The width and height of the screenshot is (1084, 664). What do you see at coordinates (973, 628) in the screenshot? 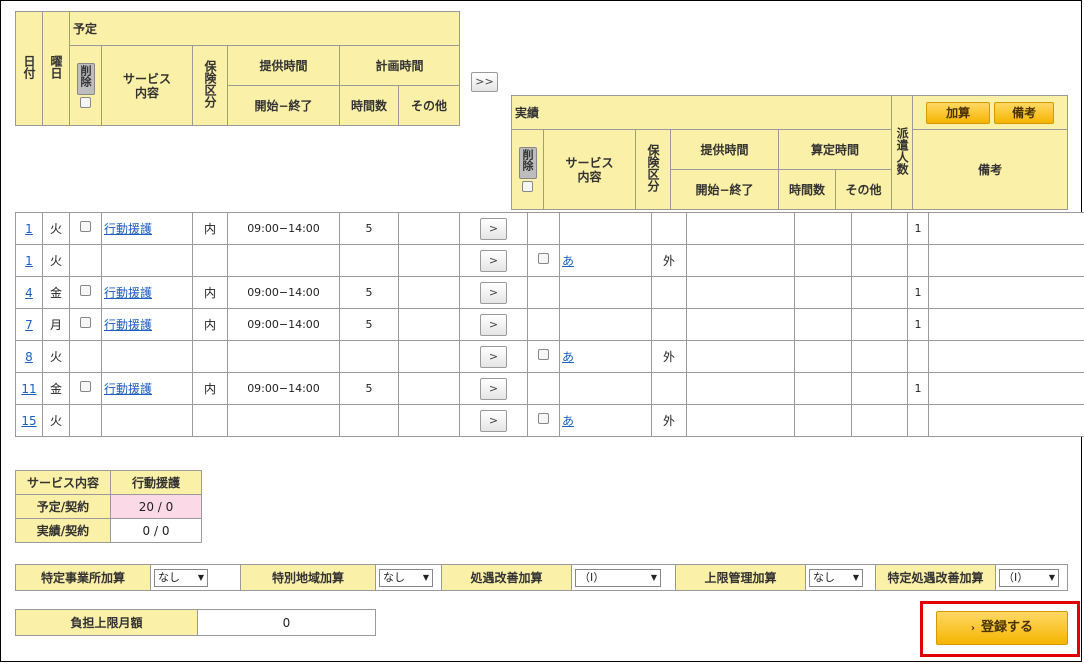
I see `chevron-right-icon: ›` at bounding box center [973, 628].